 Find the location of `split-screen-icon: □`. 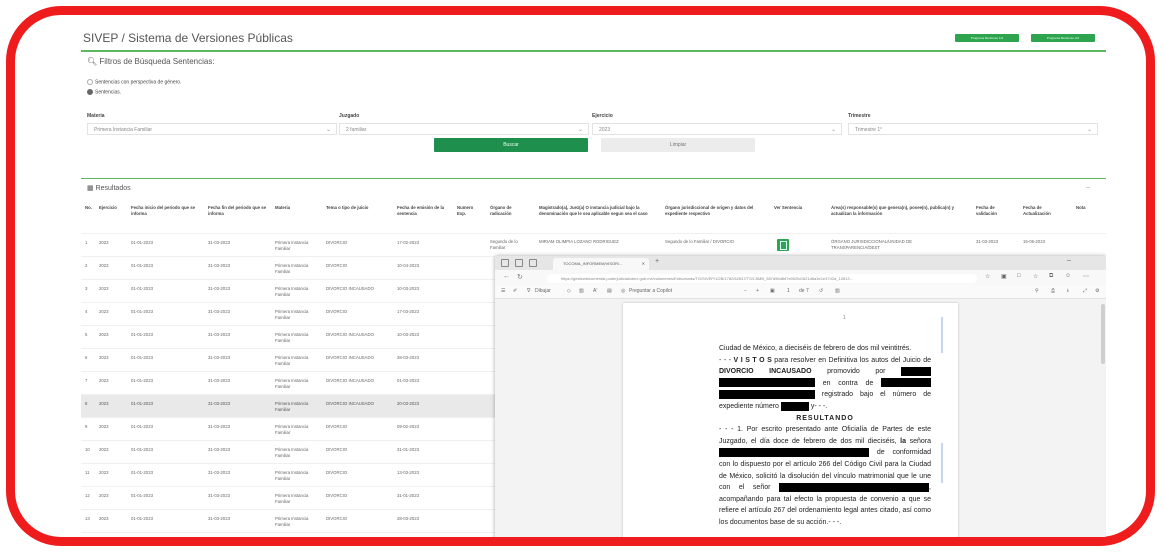

split-screen-icon: □ is located at coordinates (1019, 276).